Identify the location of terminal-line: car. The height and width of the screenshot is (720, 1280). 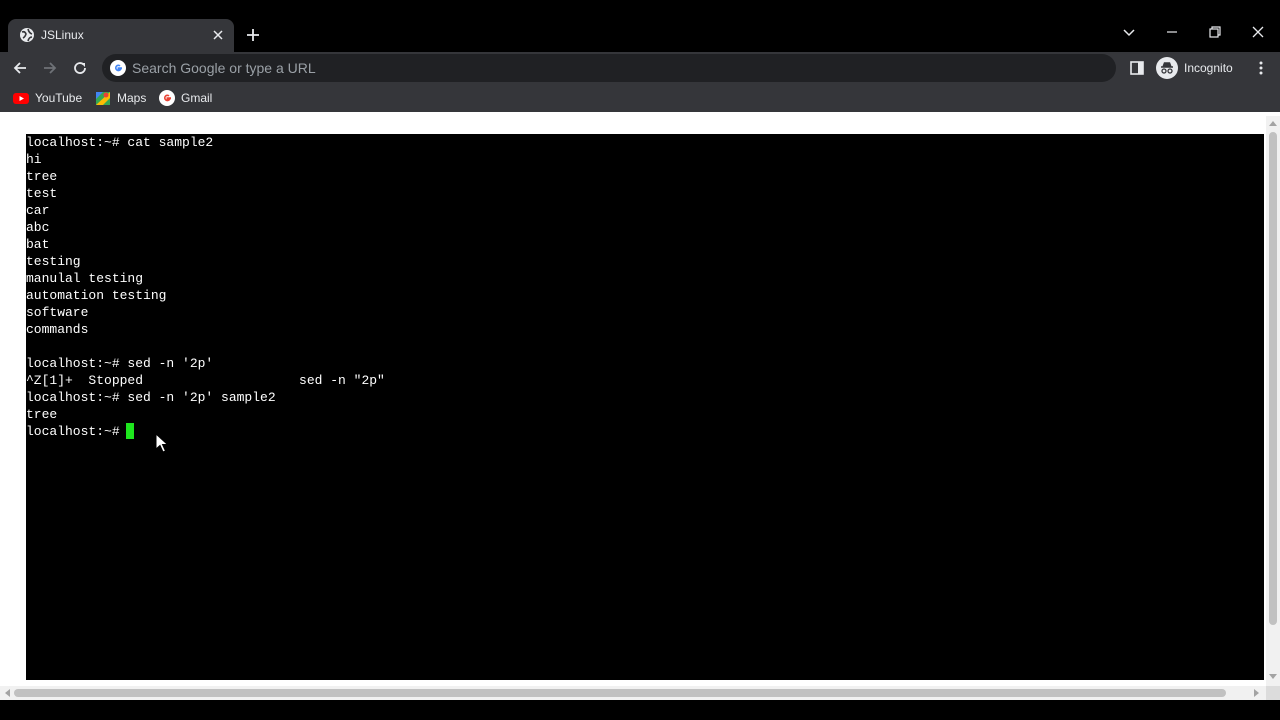
(38, 210).